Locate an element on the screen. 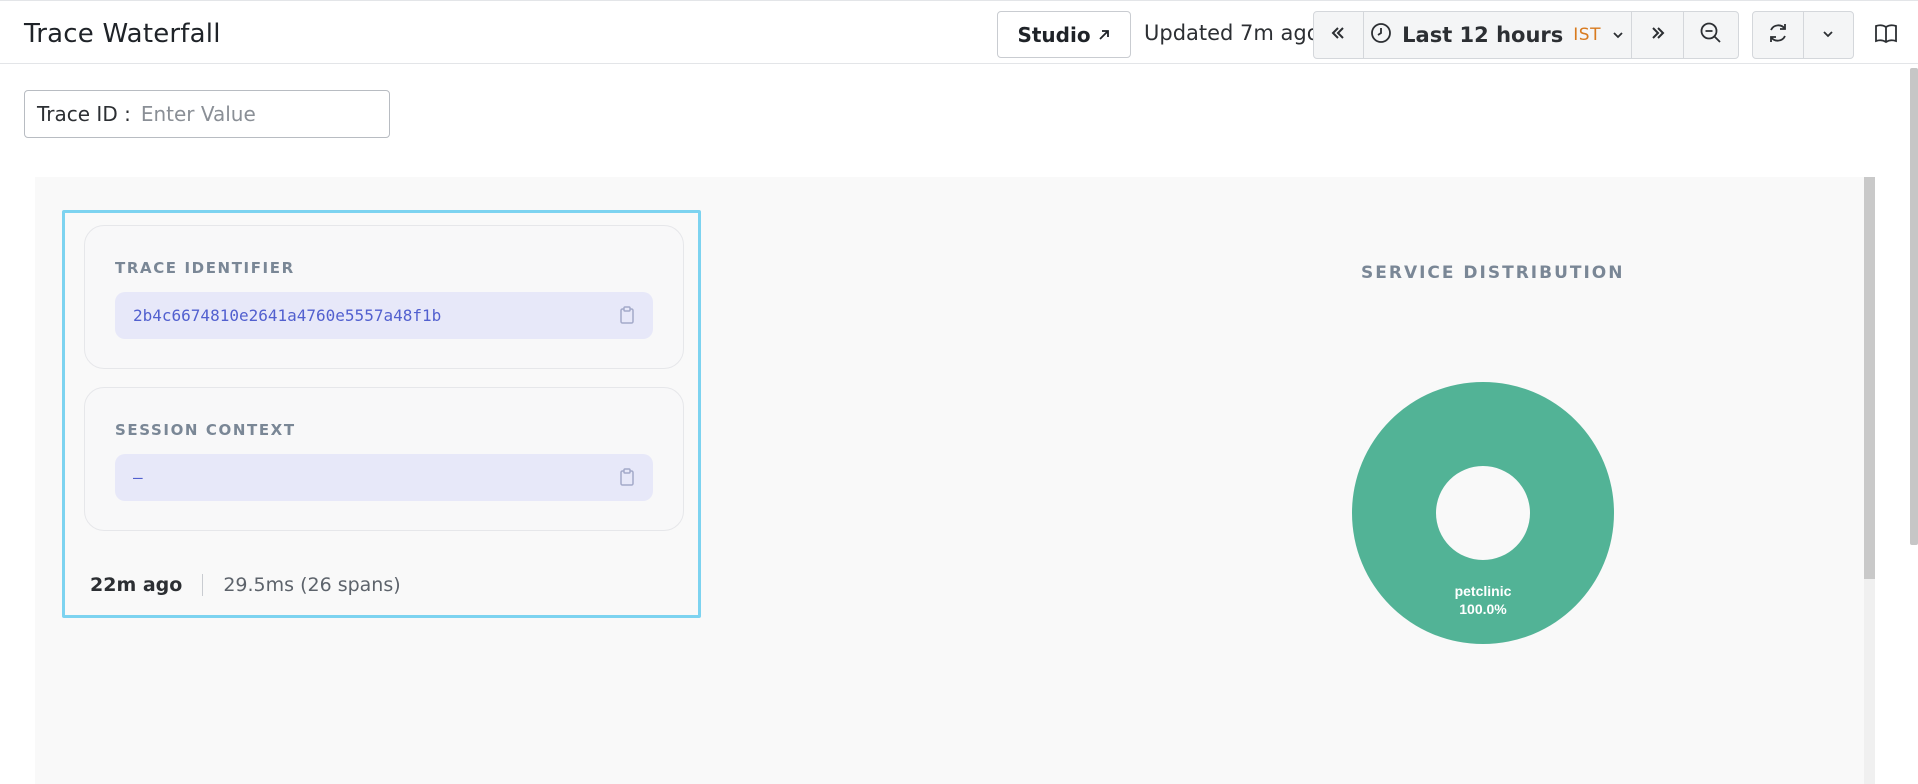 This screenshot has width=1918, height=784. docs-button is located at coordinates (1886, 35).